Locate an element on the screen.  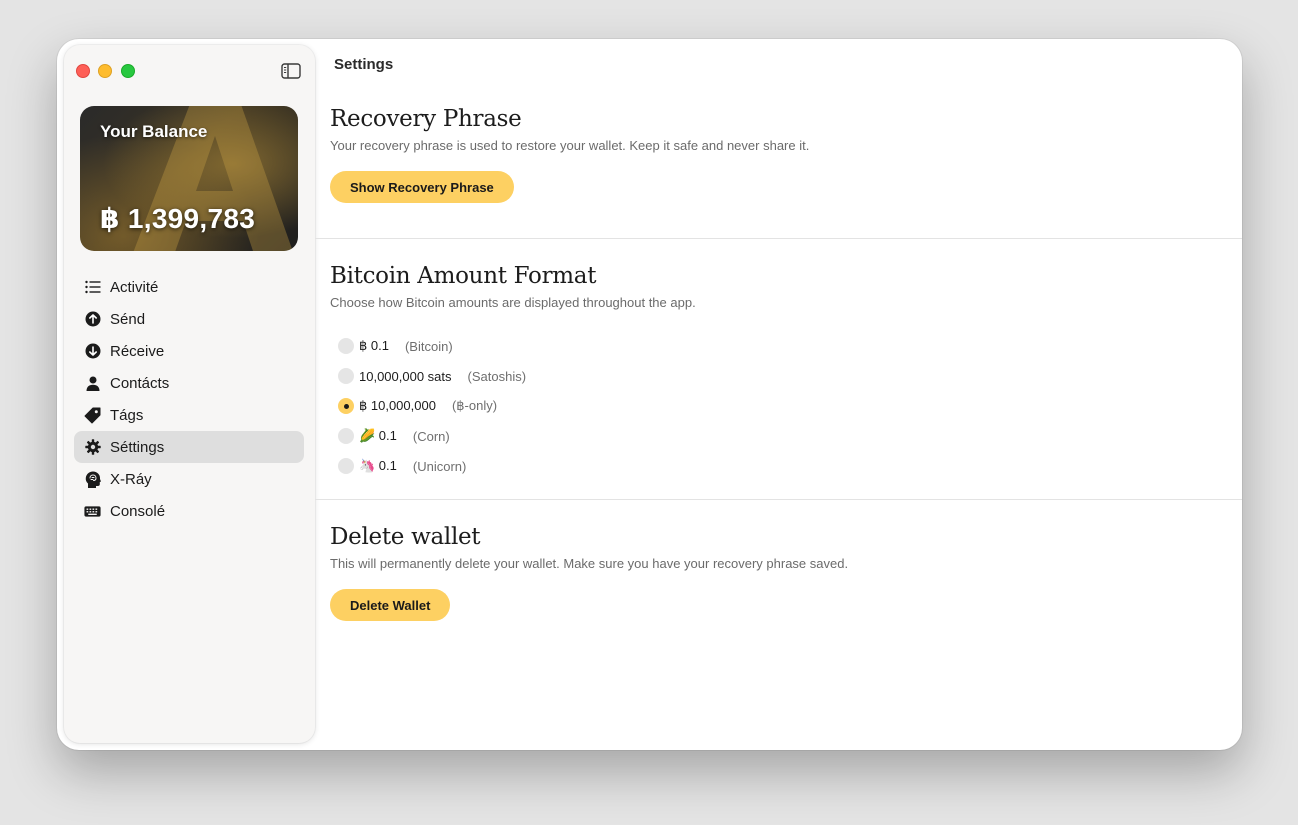
format-option-satoshis: 10,000,000 sats (Satoshis) is located at coordinates (513, 376).